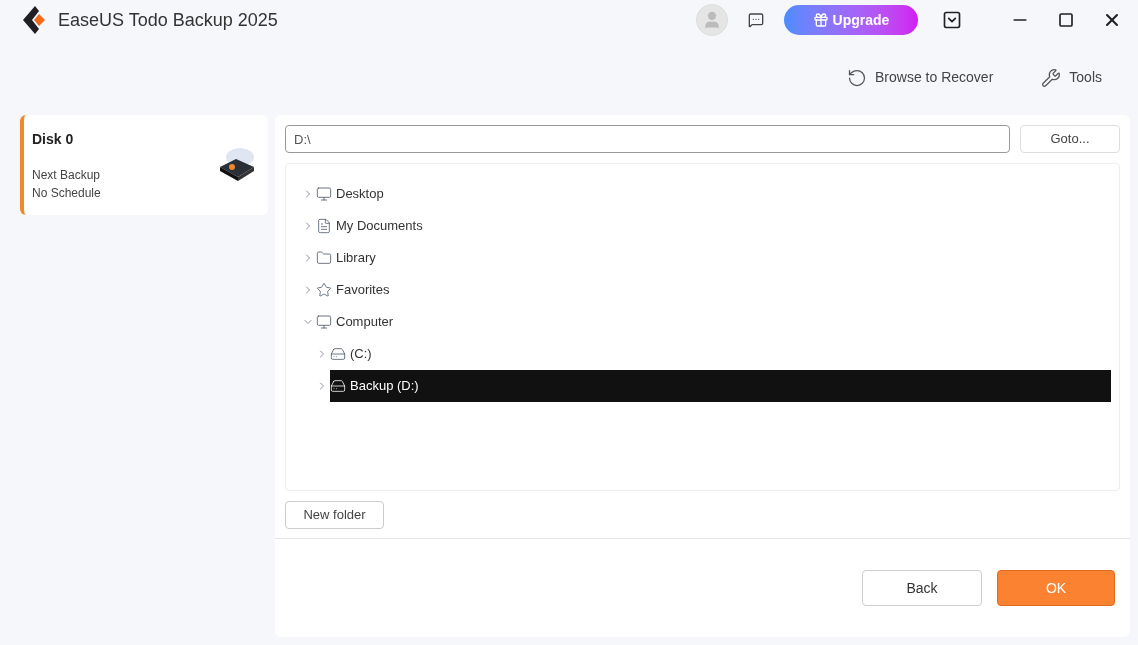 The width and height of the screenshot is (1138, 645). What do you see at coordinates (920, 77) in the screenshot?
I see `toolbar-button: Browse to Recover` at bounding box center [920, 77].